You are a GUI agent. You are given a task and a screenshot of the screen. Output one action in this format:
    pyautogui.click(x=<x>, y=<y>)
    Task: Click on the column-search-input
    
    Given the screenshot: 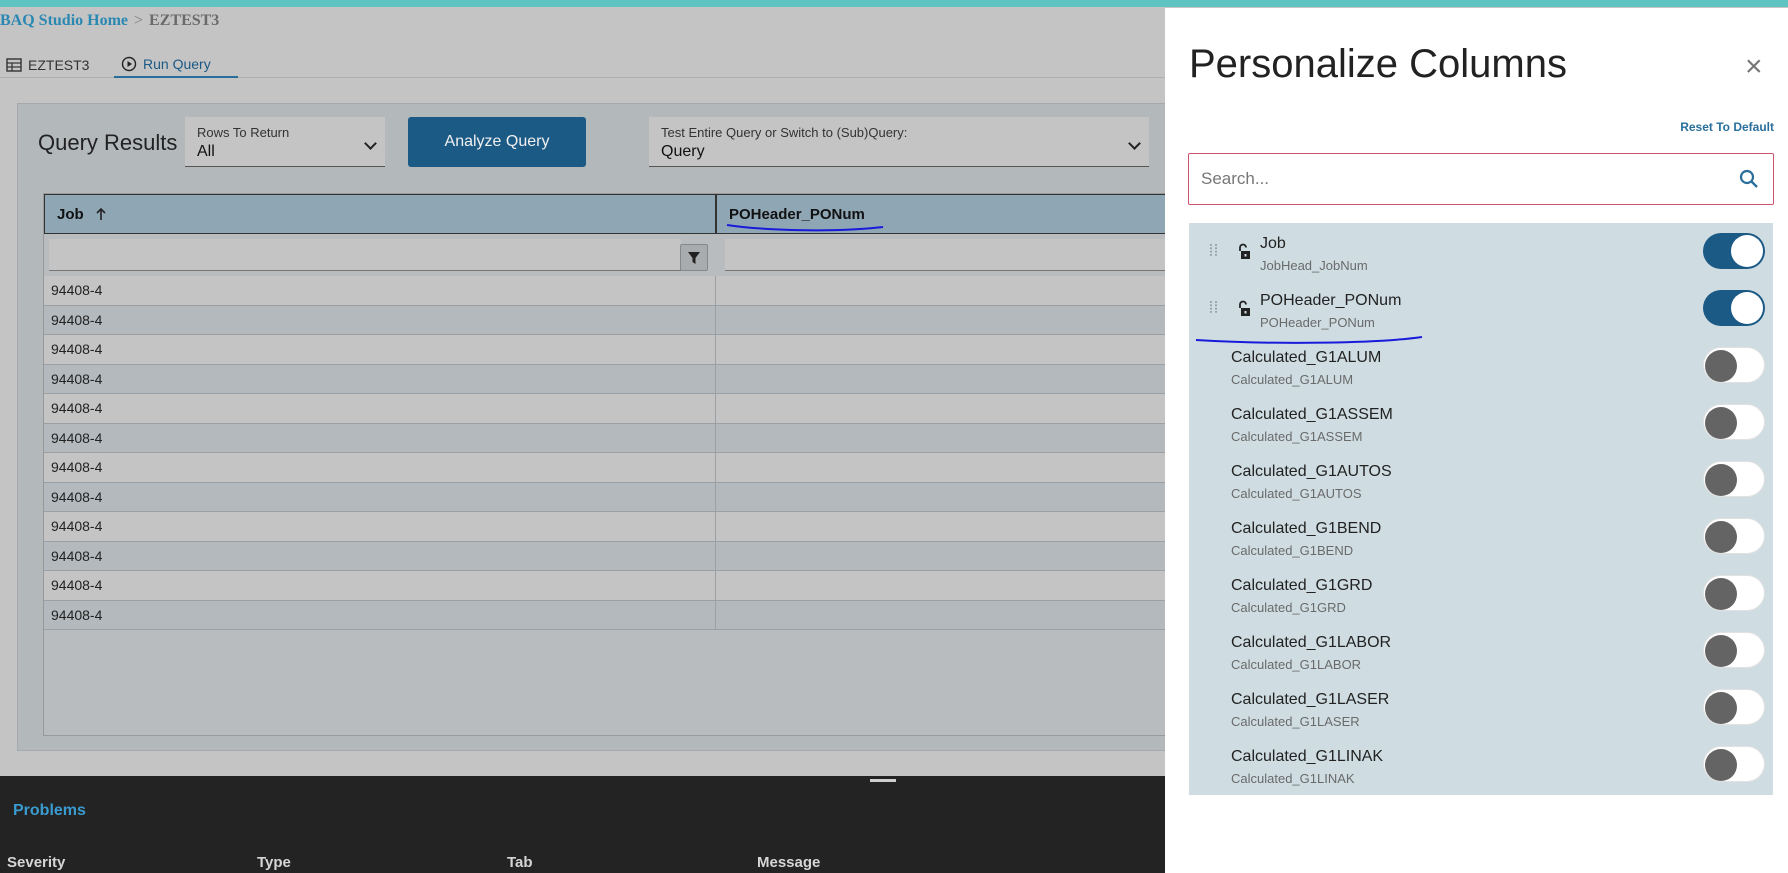 What is the action you would take?
    pyautogui.click(x=1451, y=179)
    